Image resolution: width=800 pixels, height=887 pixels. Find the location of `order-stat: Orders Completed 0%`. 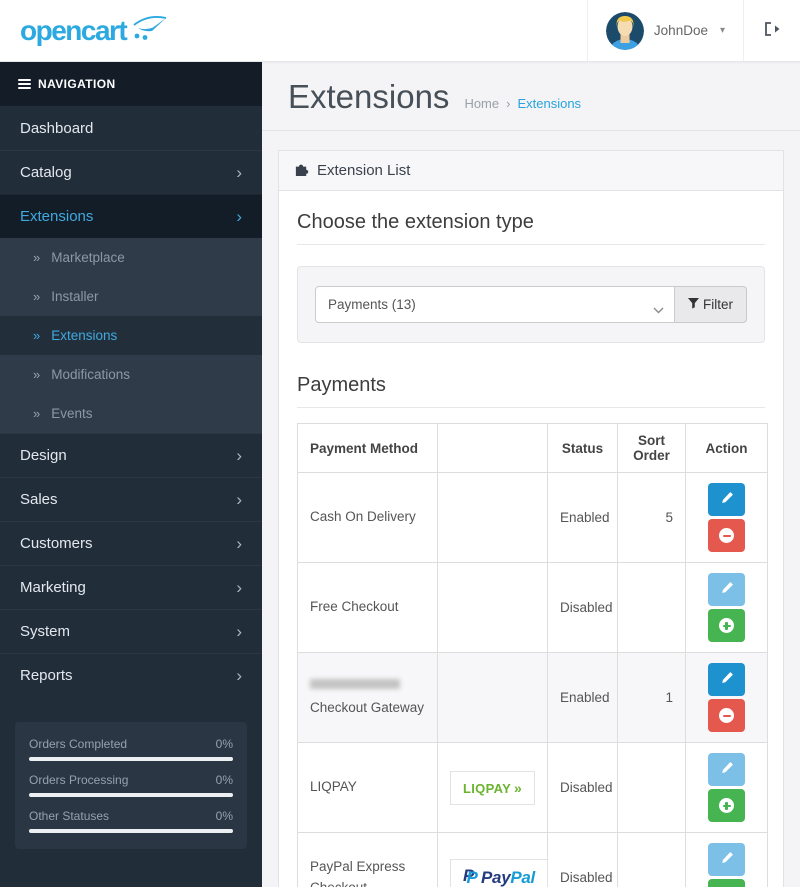

order-stat: Orders Completed 0% is located at coordinates (131, 749).